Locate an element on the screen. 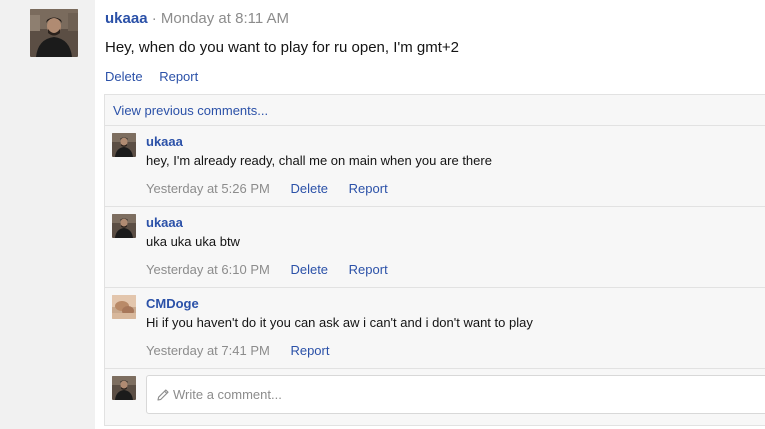 Image resolution: width=765 pixels, height=429 pixels. post-header: ukaaa · Monday at 8:11 AM is located at coordinates (197, 18).